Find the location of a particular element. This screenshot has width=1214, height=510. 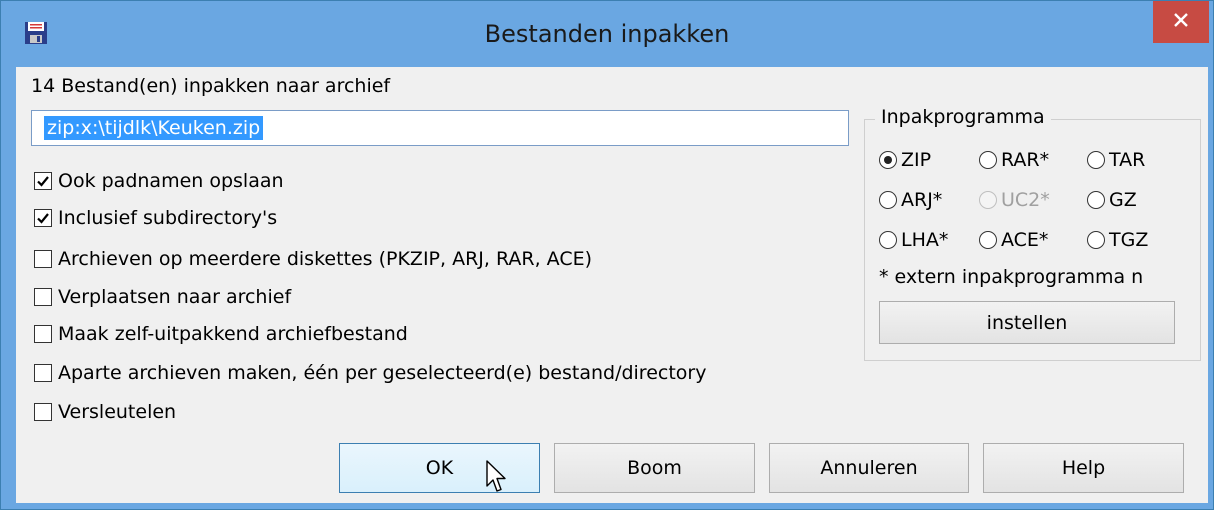

option-label: Maak zelf-uitpakkend archiefbestand is located at coordinates (233, 334).